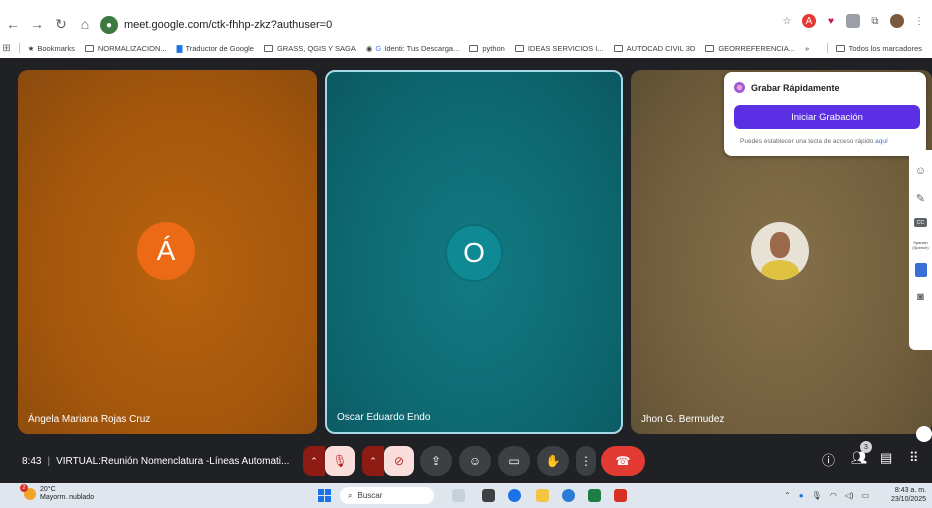  What do you see at coordinates (801, 495) in the screenshot?
I see `tray-app-icon: ●` at bounding box center [801, 495].